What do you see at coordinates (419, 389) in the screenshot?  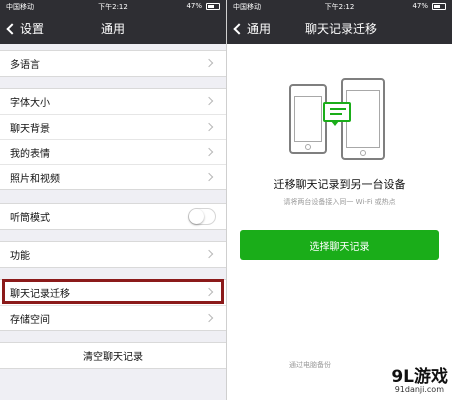 I see `watermark-url: 91danji.com` at bounding box center [419, 389].